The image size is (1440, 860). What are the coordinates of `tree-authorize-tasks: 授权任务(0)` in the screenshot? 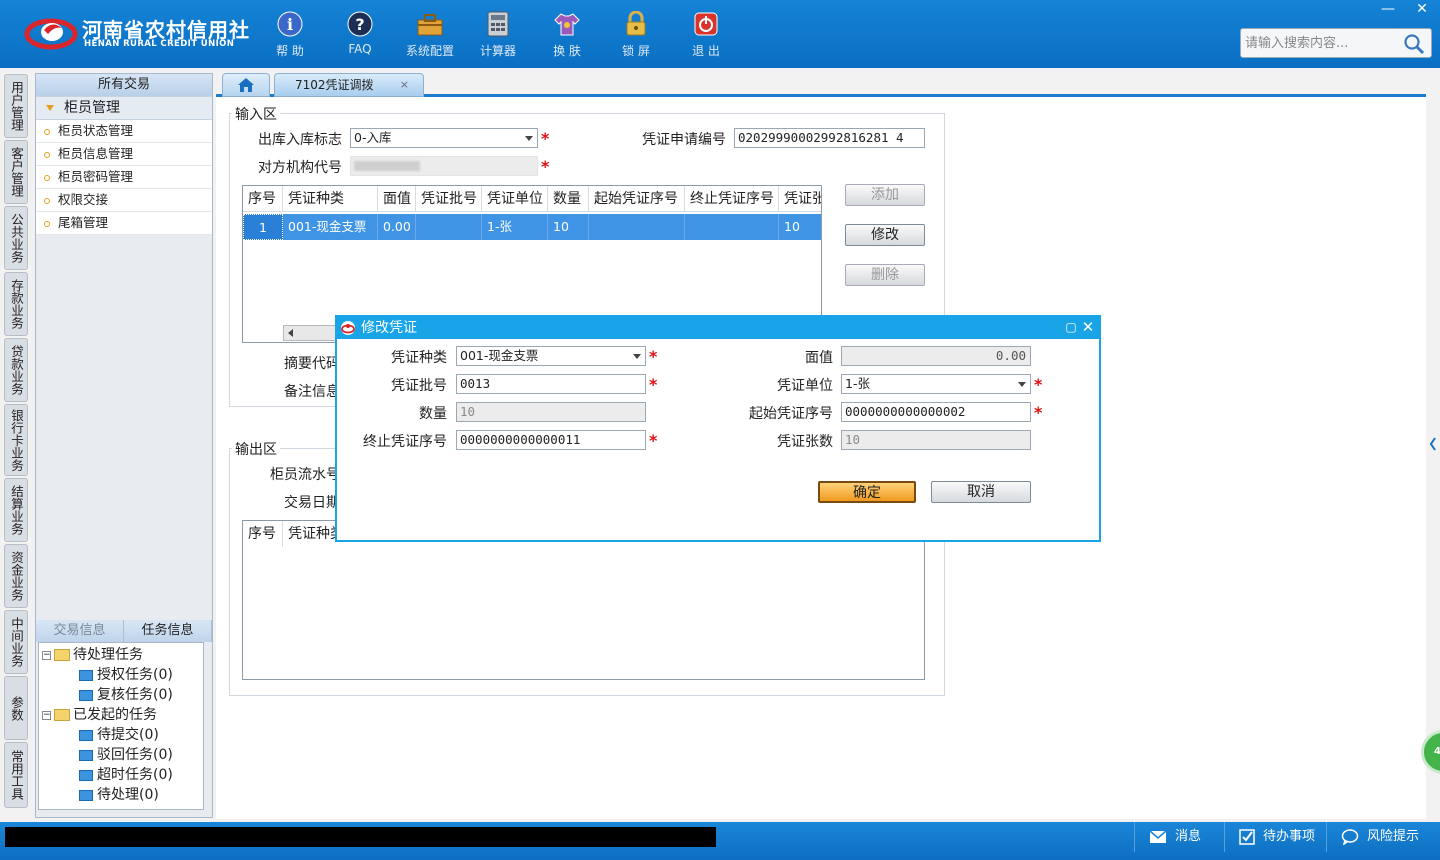 It's located at (126, 675).